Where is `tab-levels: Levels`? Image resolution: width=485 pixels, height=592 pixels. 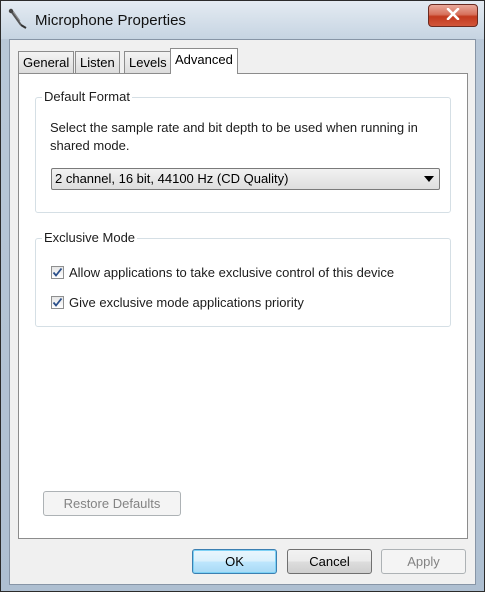
tab-levels: Levels is located at coordinates (148, 62).